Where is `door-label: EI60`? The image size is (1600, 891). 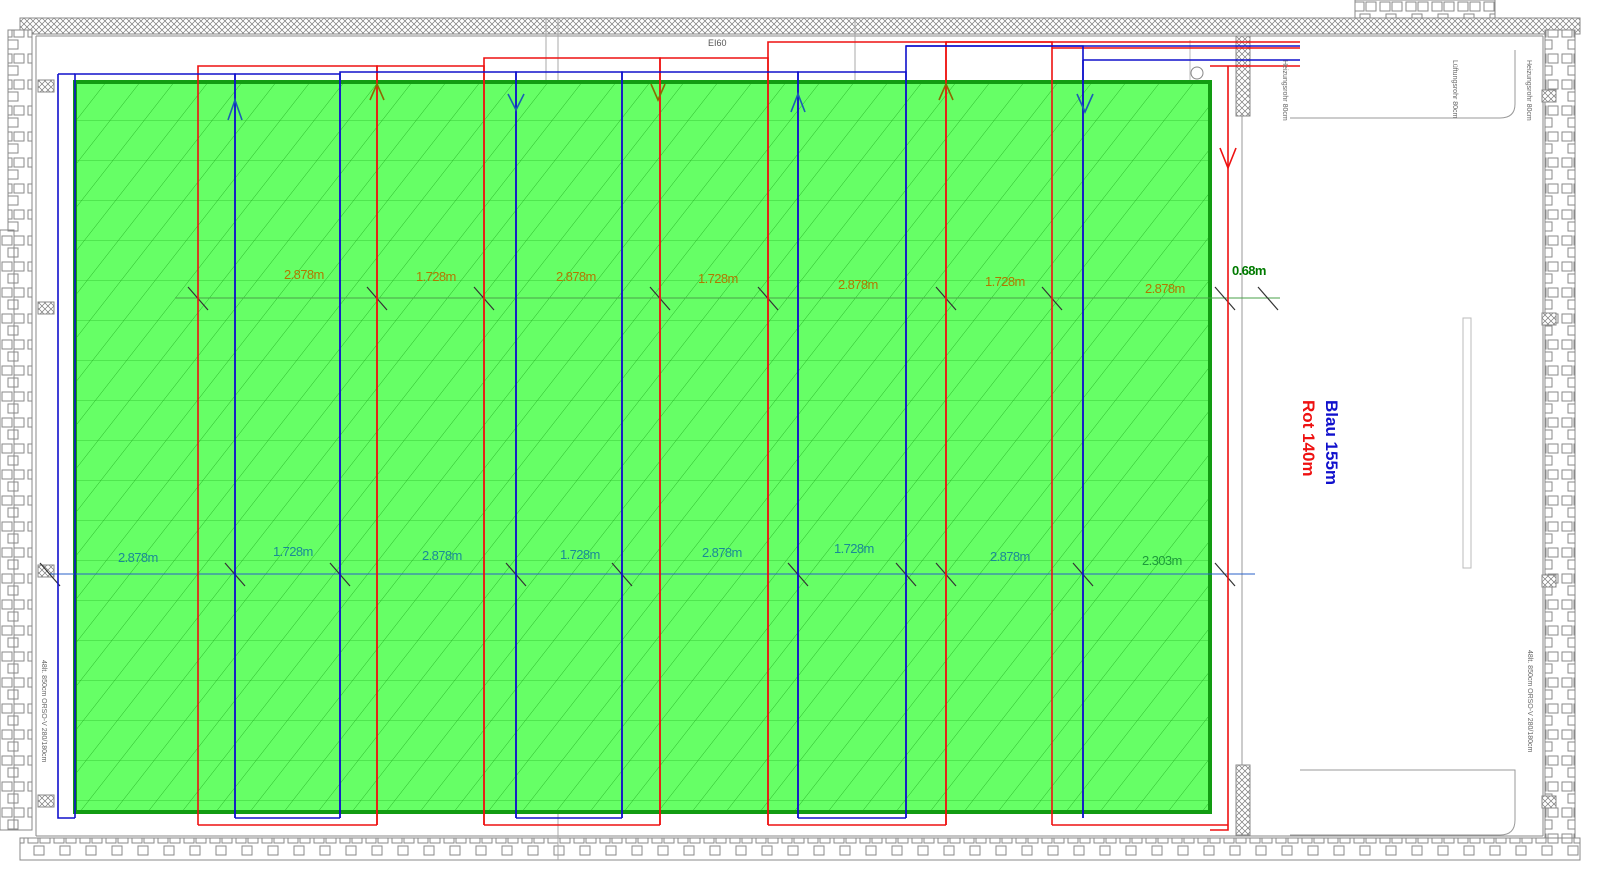 door-label: EI60 is located at coordinates (717, 43).